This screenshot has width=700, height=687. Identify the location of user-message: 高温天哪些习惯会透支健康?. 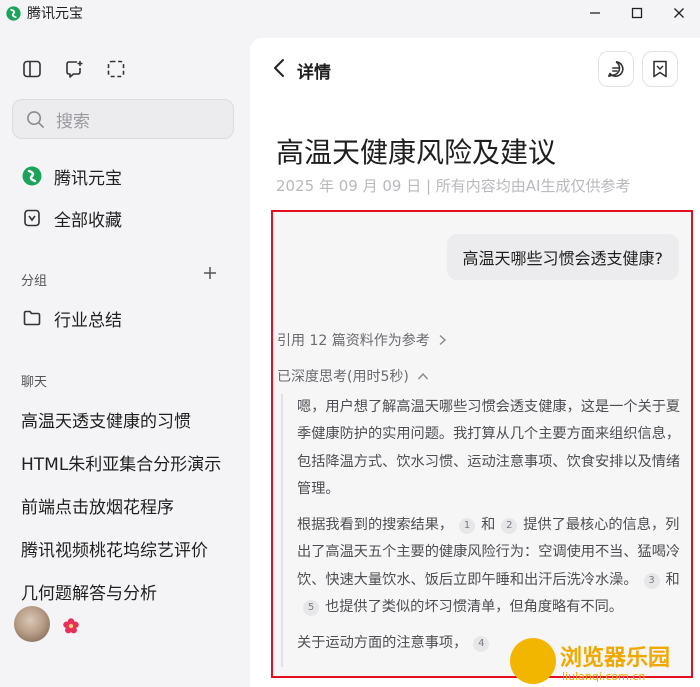
(562, 257).